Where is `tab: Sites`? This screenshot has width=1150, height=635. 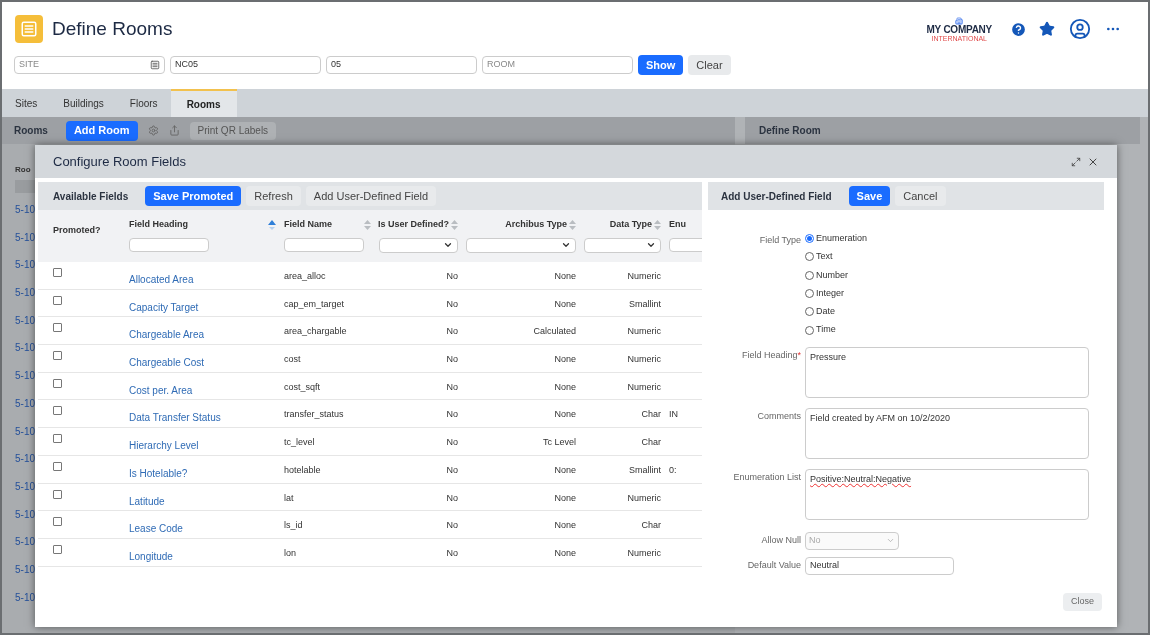
tab: Sites is located at coordinates (26, 103).